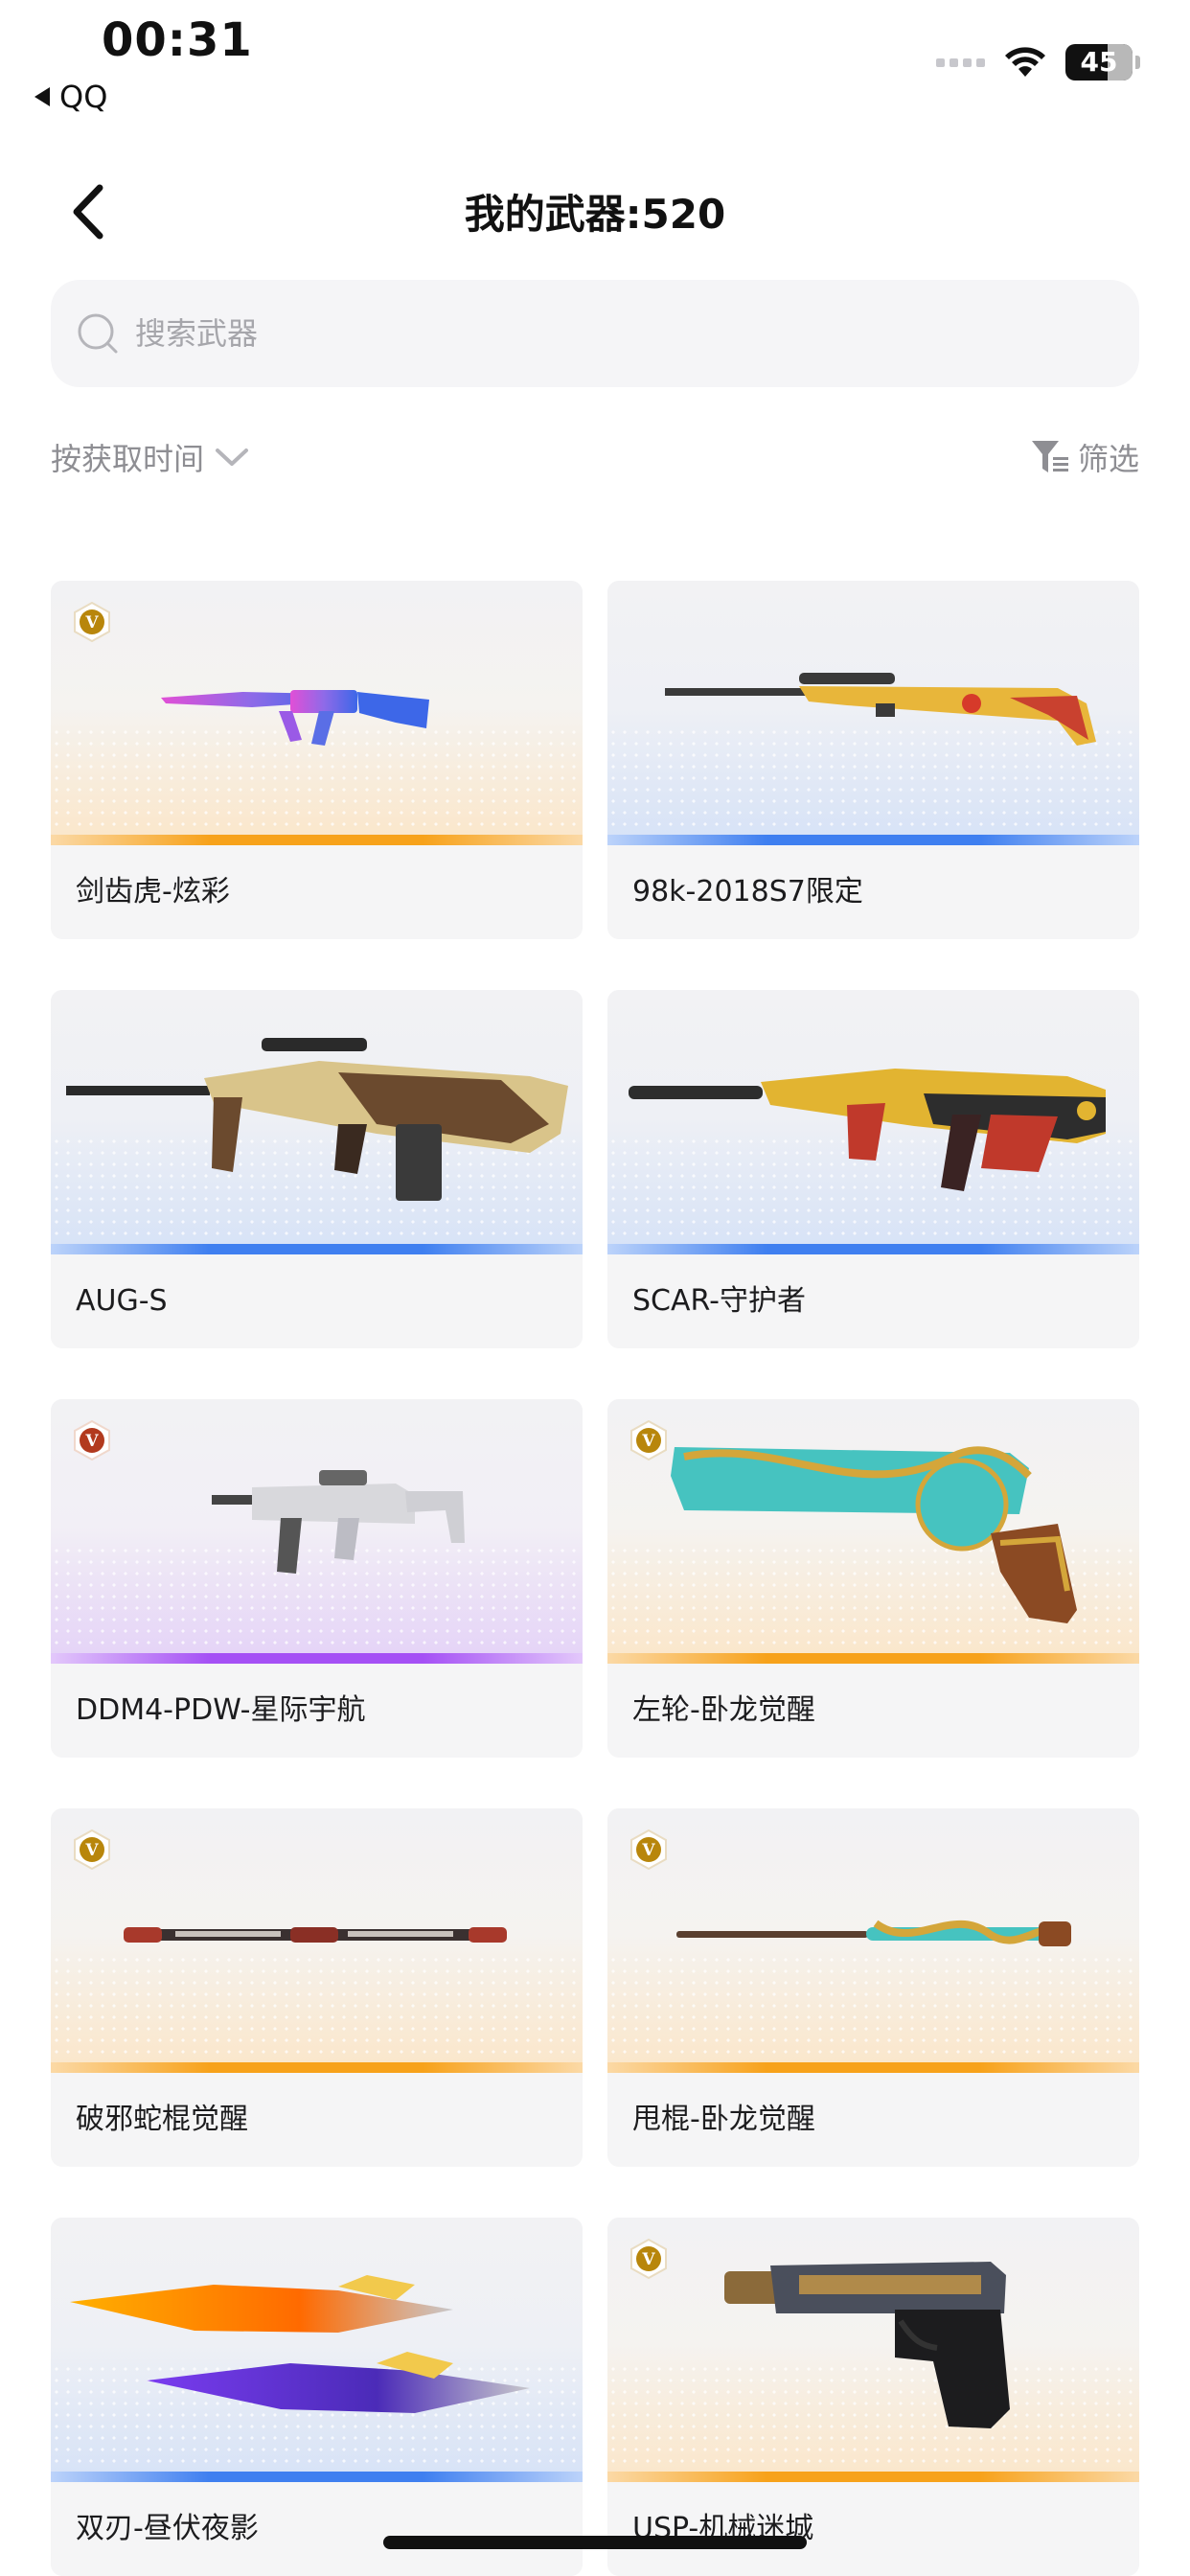 Image resolution: width=1190 pixels, height=2576 pixels. I want to click on battery-icon: 45, so click(1102, 62).